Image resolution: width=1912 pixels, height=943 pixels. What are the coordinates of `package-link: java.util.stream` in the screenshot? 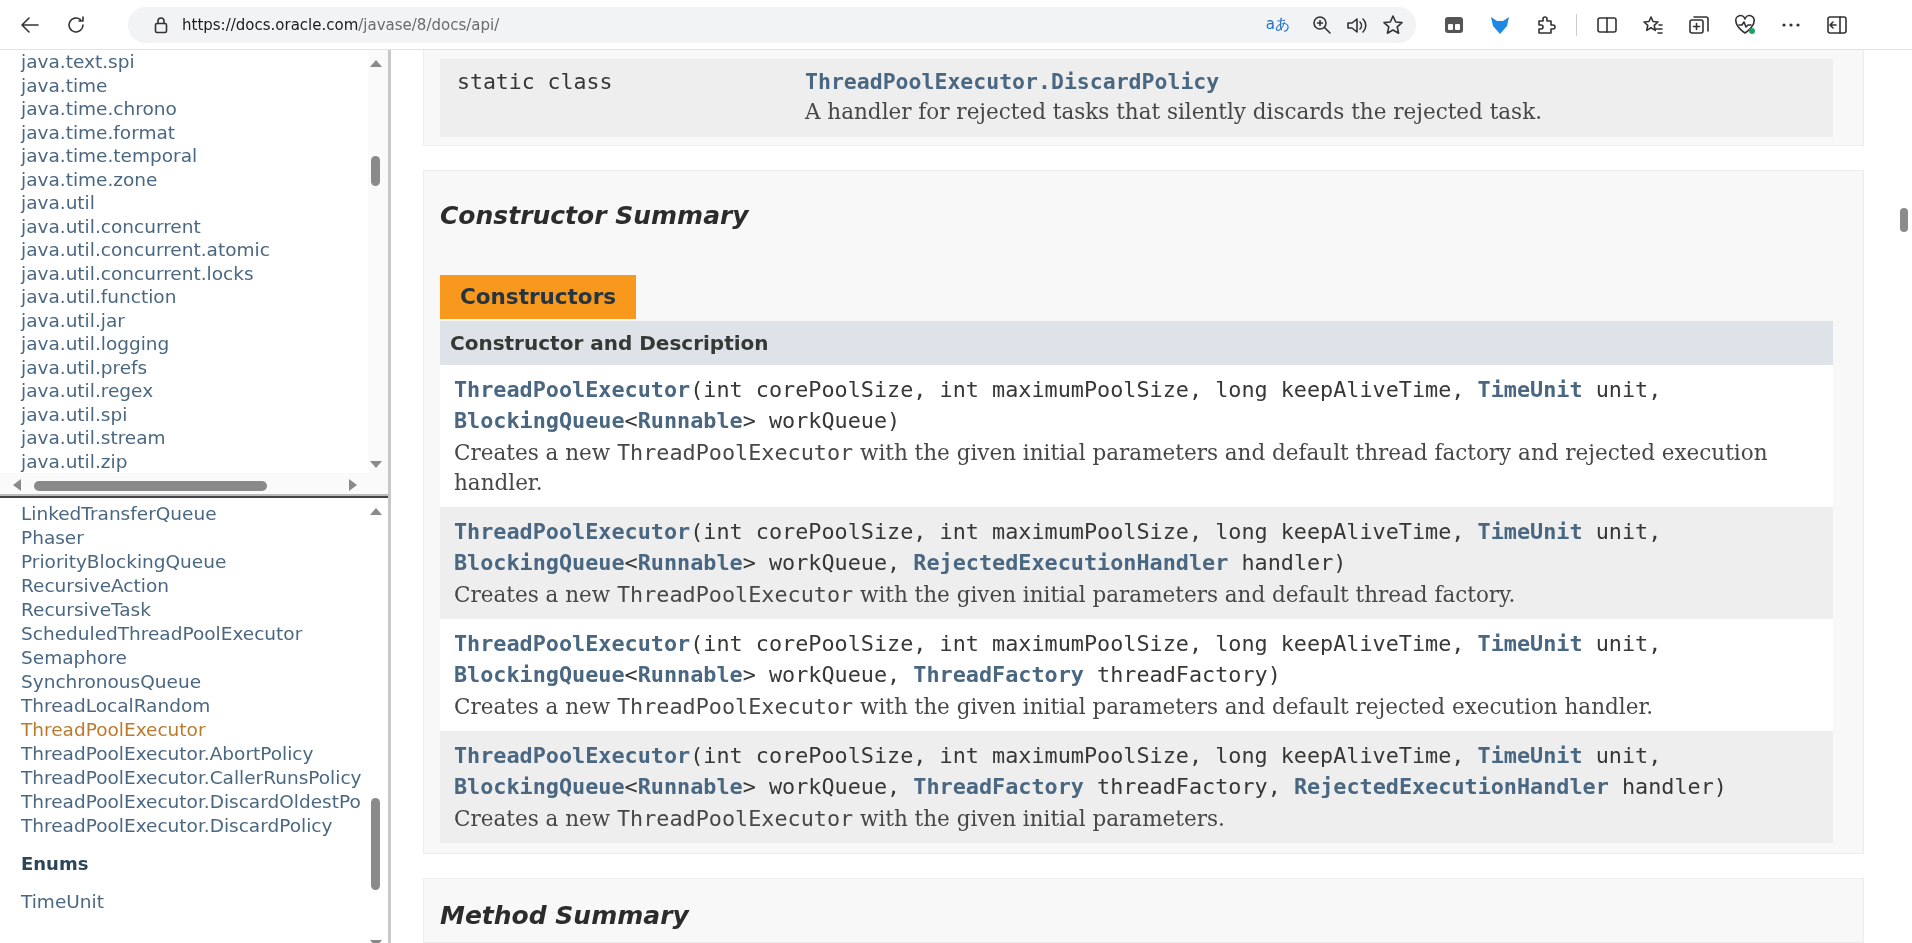 It's located at (93, 438).